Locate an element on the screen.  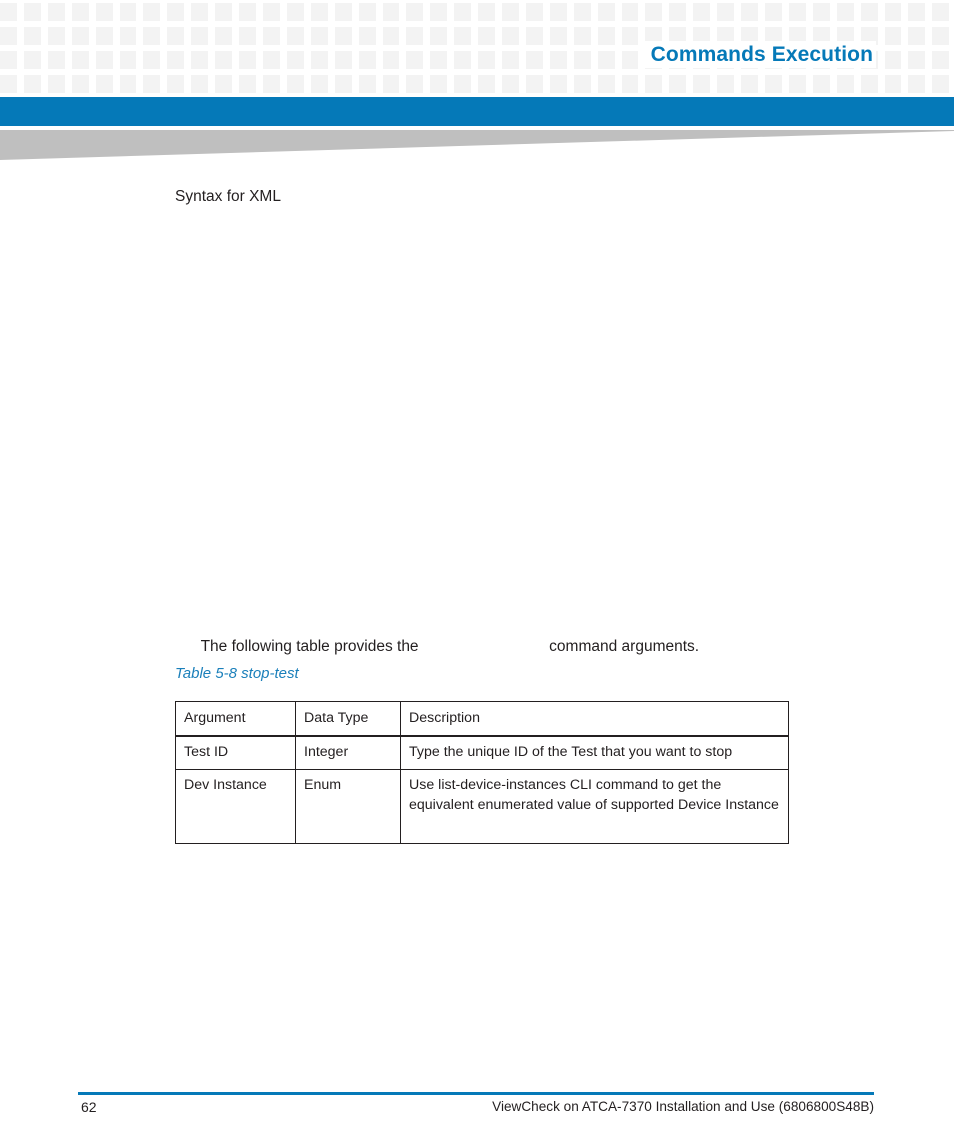
cell-argument: Dev Instance is located at coordinates (235, 806).